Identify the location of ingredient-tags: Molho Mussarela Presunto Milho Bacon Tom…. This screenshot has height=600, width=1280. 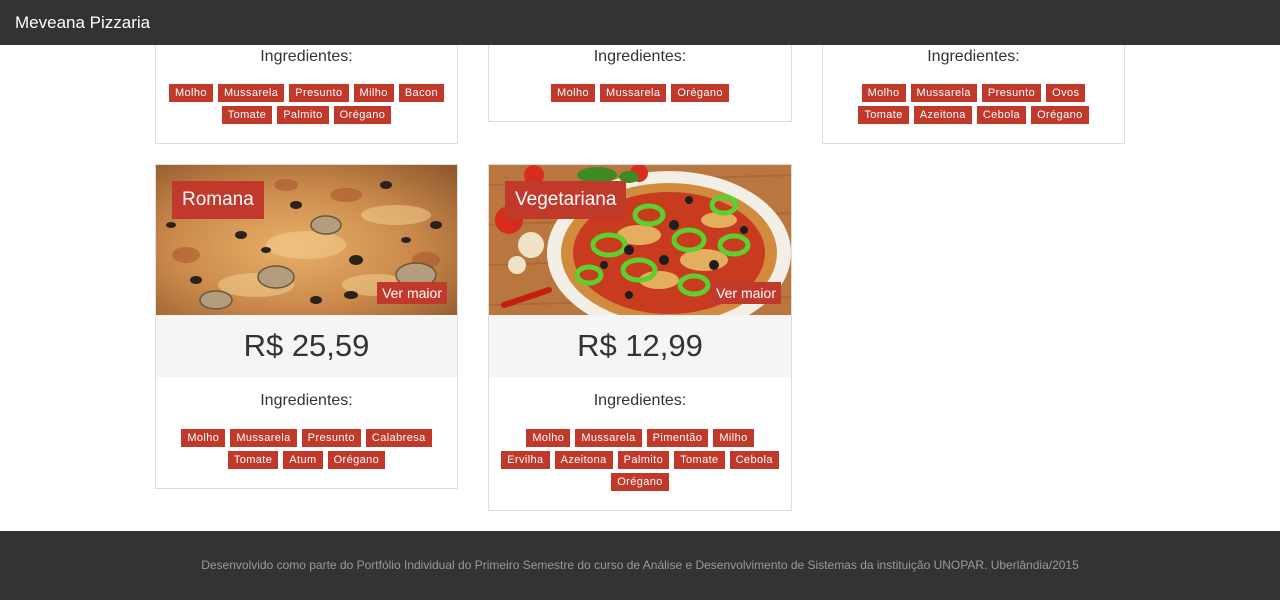
(306, 104).